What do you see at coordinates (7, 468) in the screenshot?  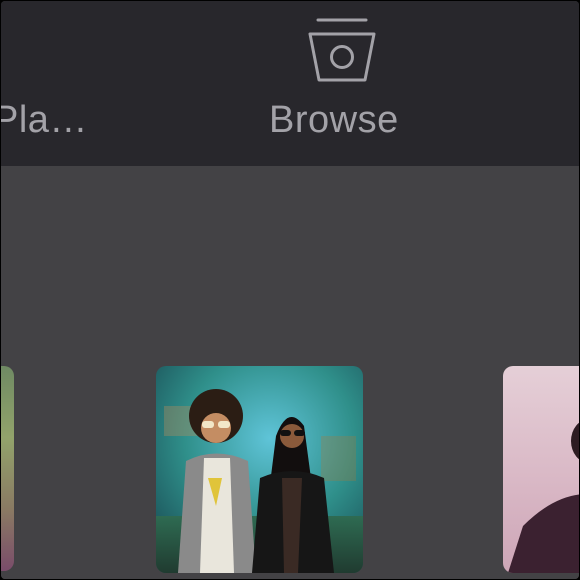 I see `album-art-left` at bounding box center [7, 468].